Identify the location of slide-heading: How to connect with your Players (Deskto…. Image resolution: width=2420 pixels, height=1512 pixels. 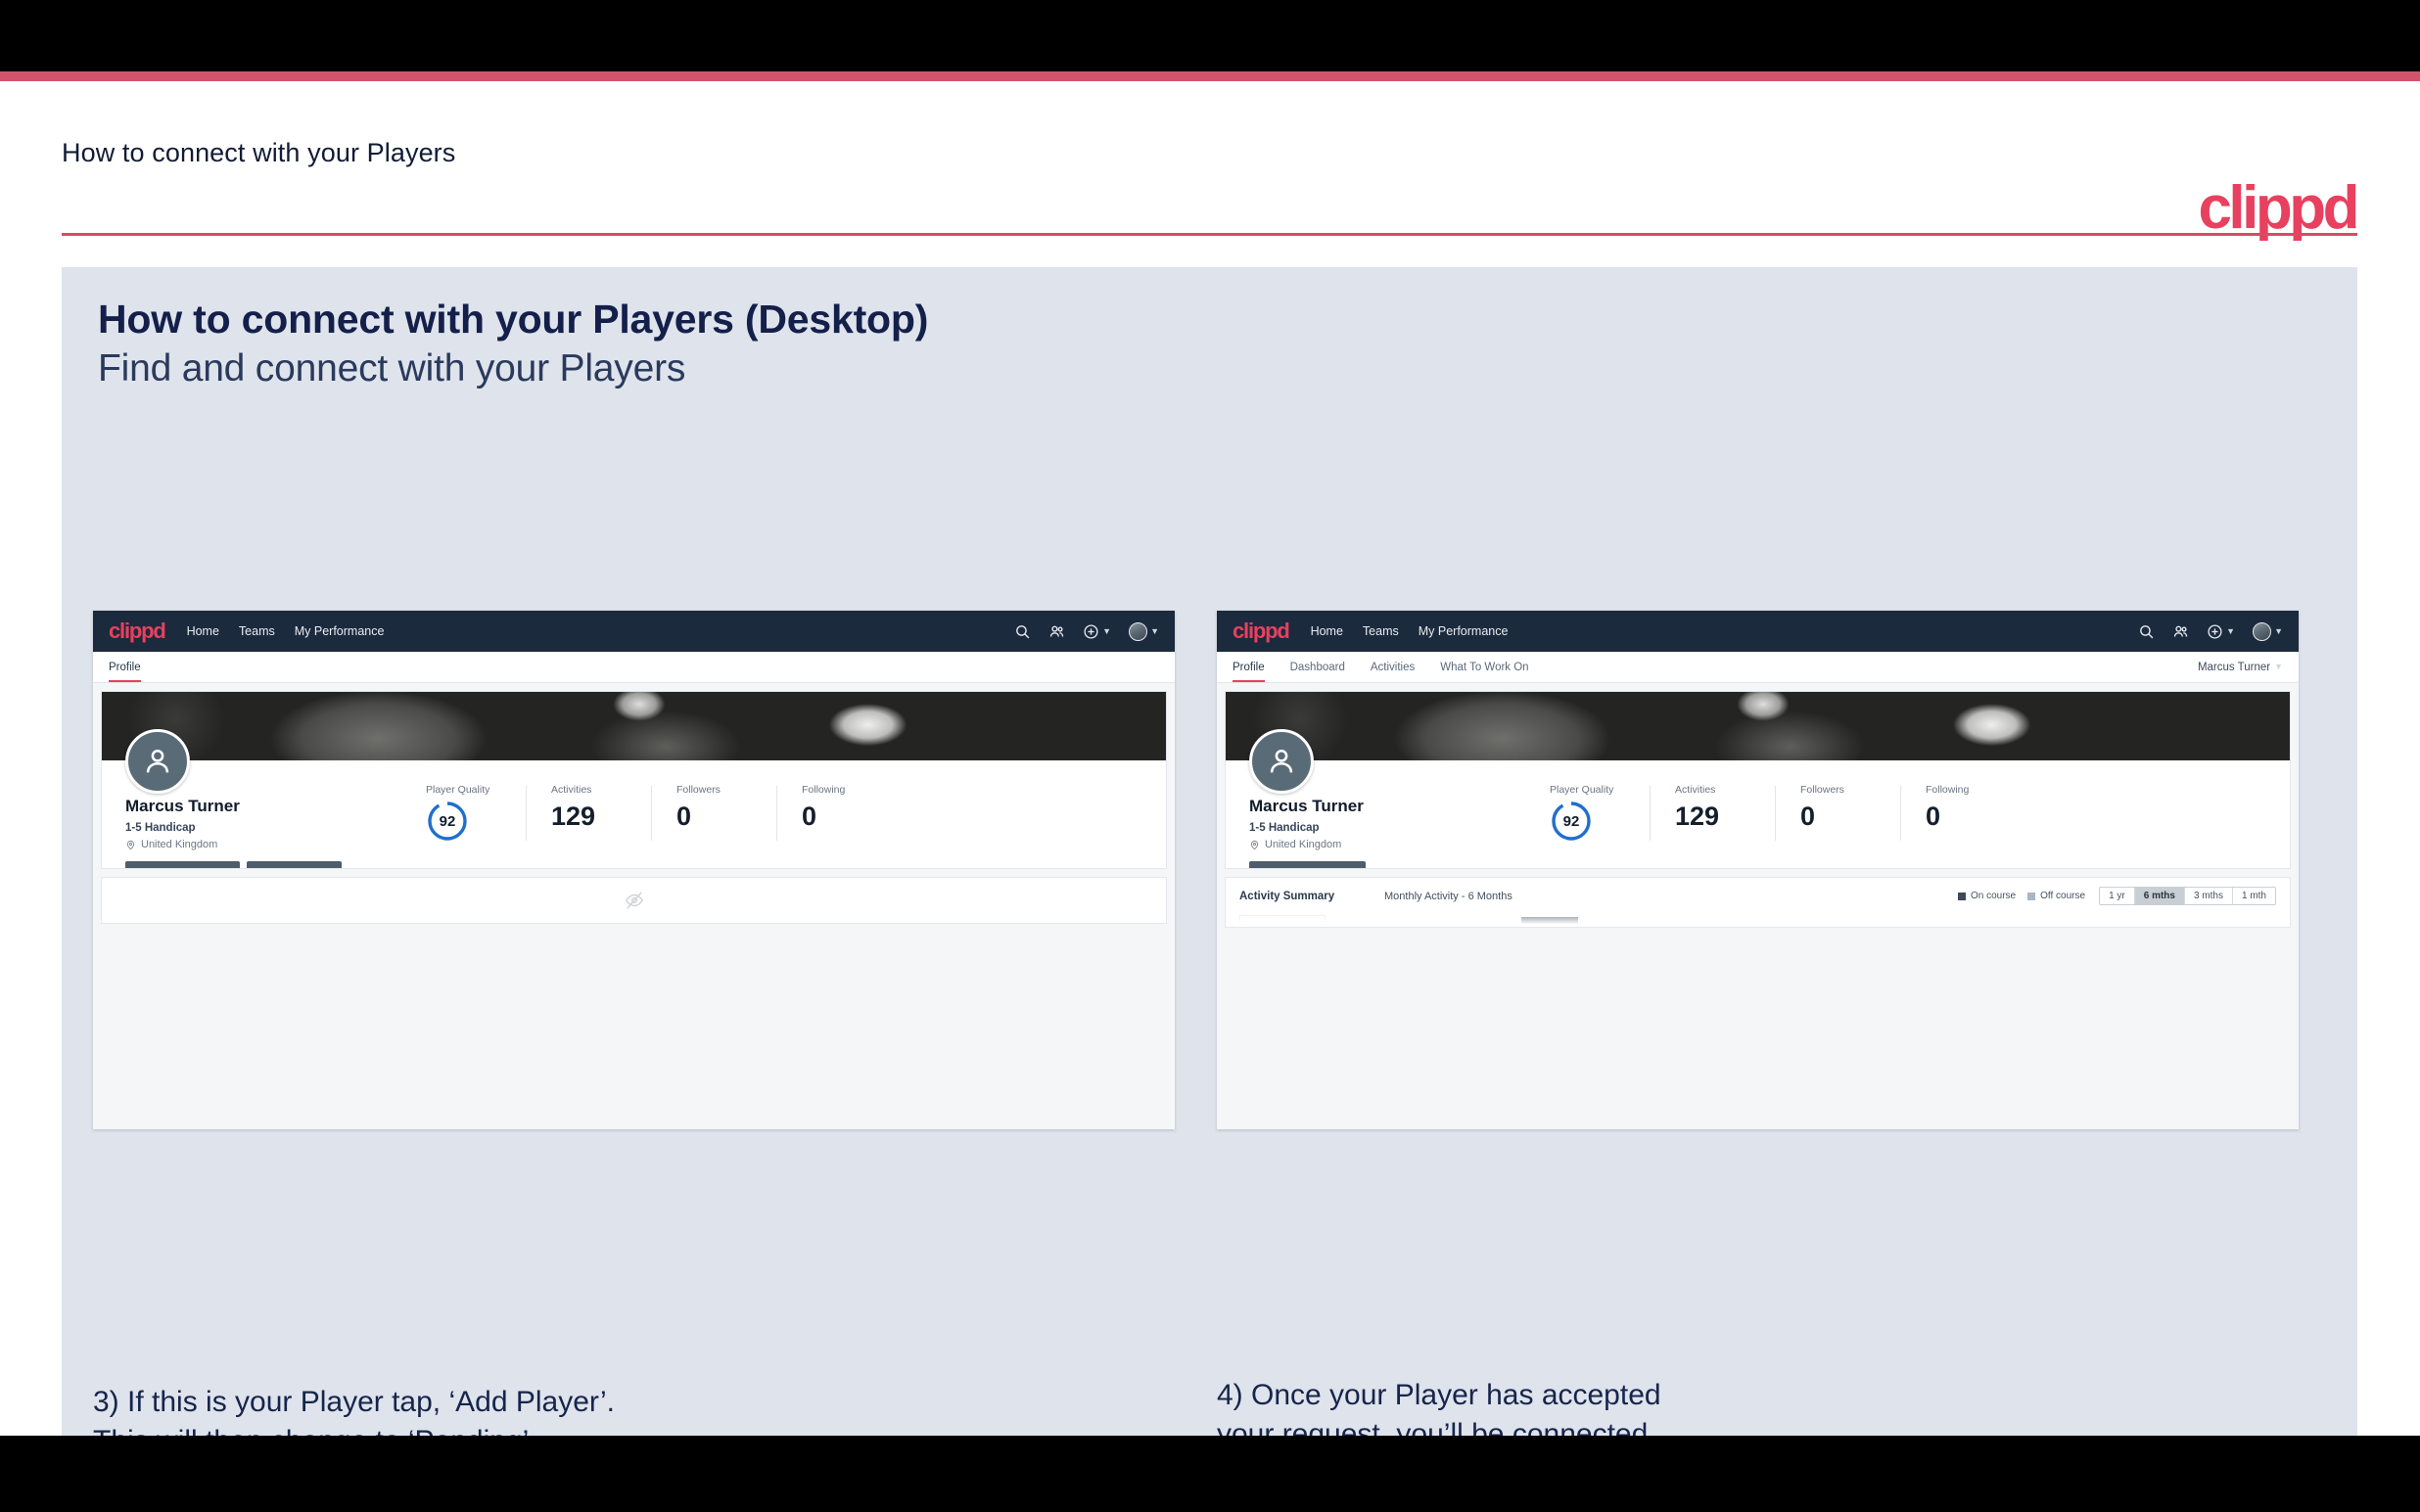
(513, 319).